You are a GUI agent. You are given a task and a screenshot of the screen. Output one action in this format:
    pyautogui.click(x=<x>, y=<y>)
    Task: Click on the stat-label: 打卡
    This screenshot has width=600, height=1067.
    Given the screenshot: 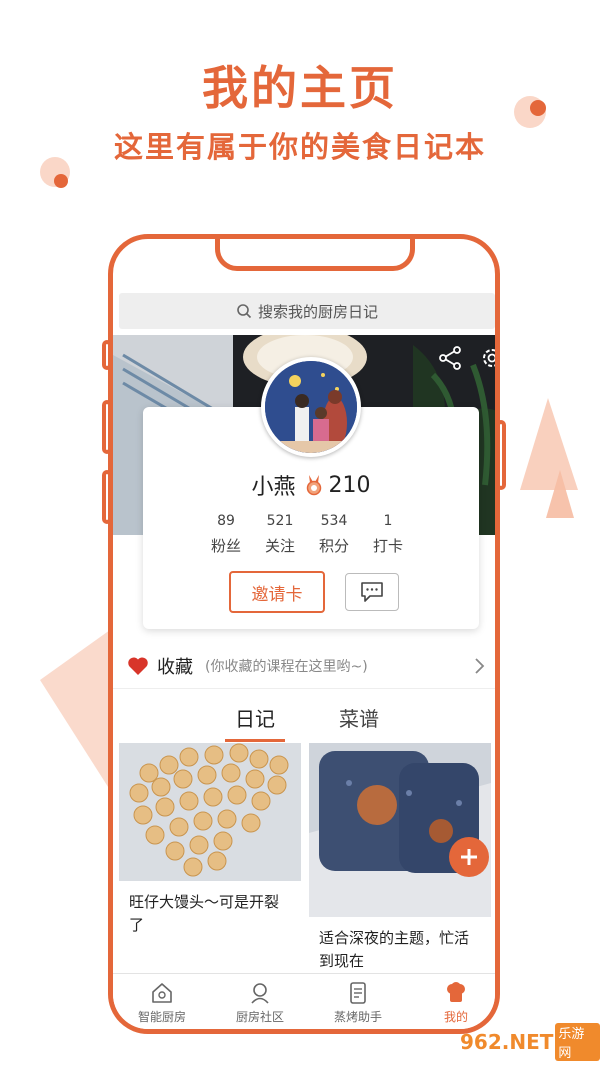 What is the action you would take?
    pyautogui.click(x=387, y=546)
    